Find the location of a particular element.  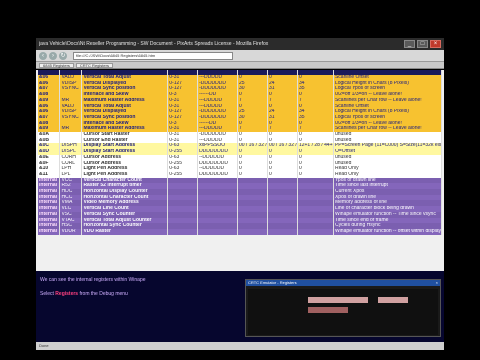

cell-reg: internal is located at coordinates (49, 231).